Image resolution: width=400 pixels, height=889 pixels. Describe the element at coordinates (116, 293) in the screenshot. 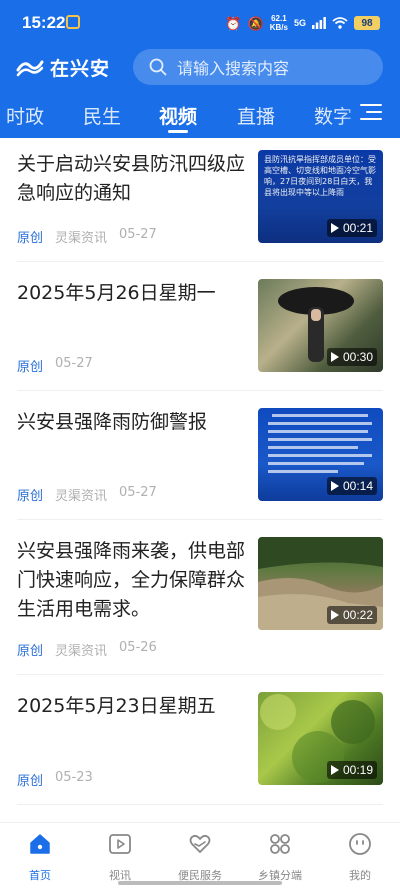

I see `article-title: 2025年5月26日星期一` at that location.